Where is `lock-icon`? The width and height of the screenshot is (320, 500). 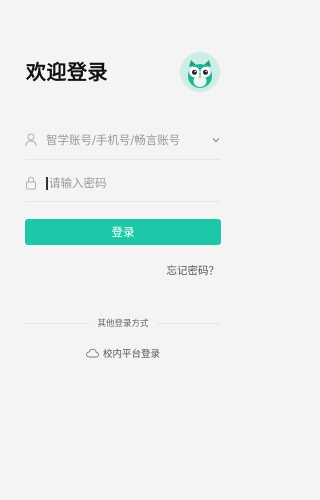 lock-icon is located at coordinates (31, 183).